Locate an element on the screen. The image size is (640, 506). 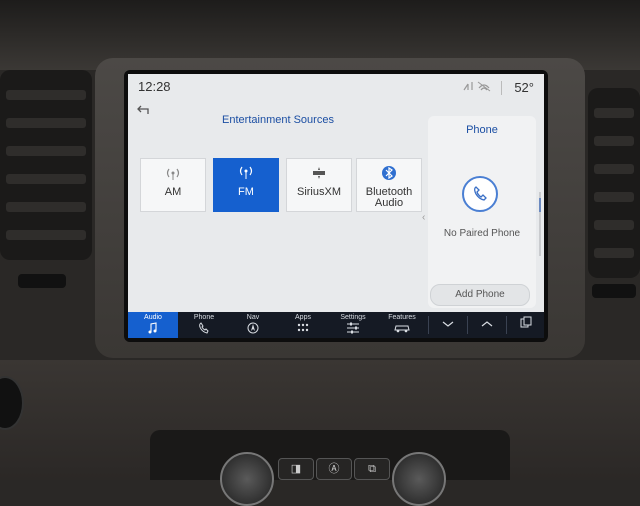
climate-dial-left is located at coordinates (247, 479).